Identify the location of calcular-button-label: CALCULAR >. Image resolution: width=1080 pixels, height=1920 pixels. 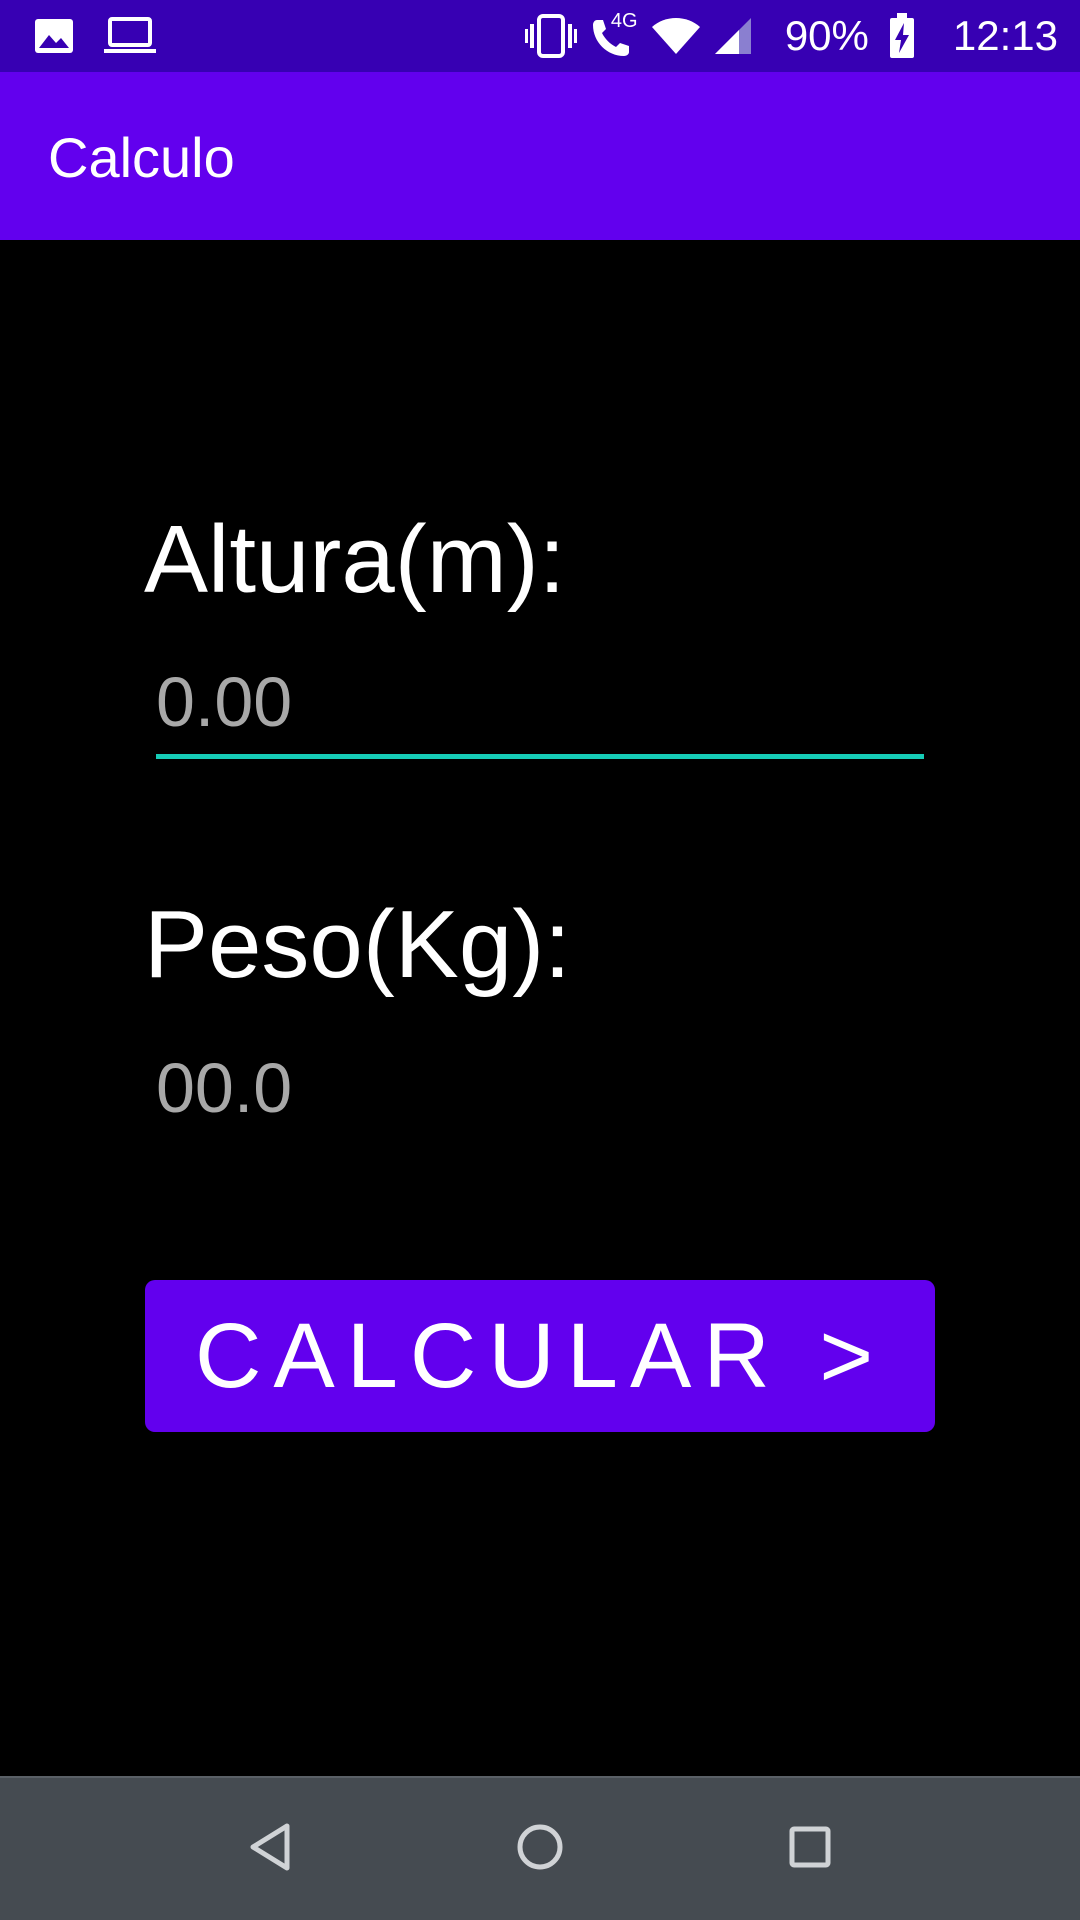
(540, 1355).